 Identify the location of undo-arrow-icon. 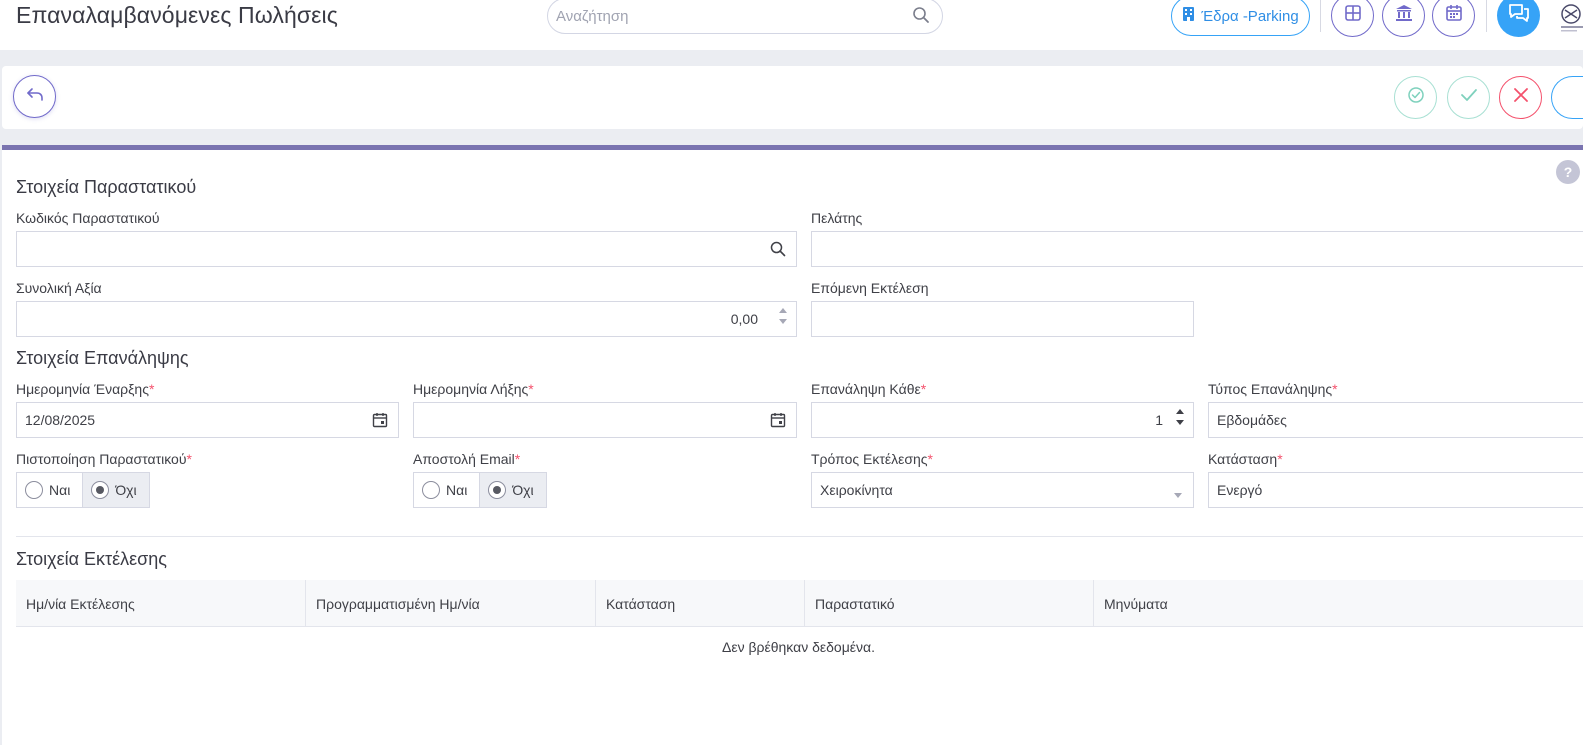
(35, 96).